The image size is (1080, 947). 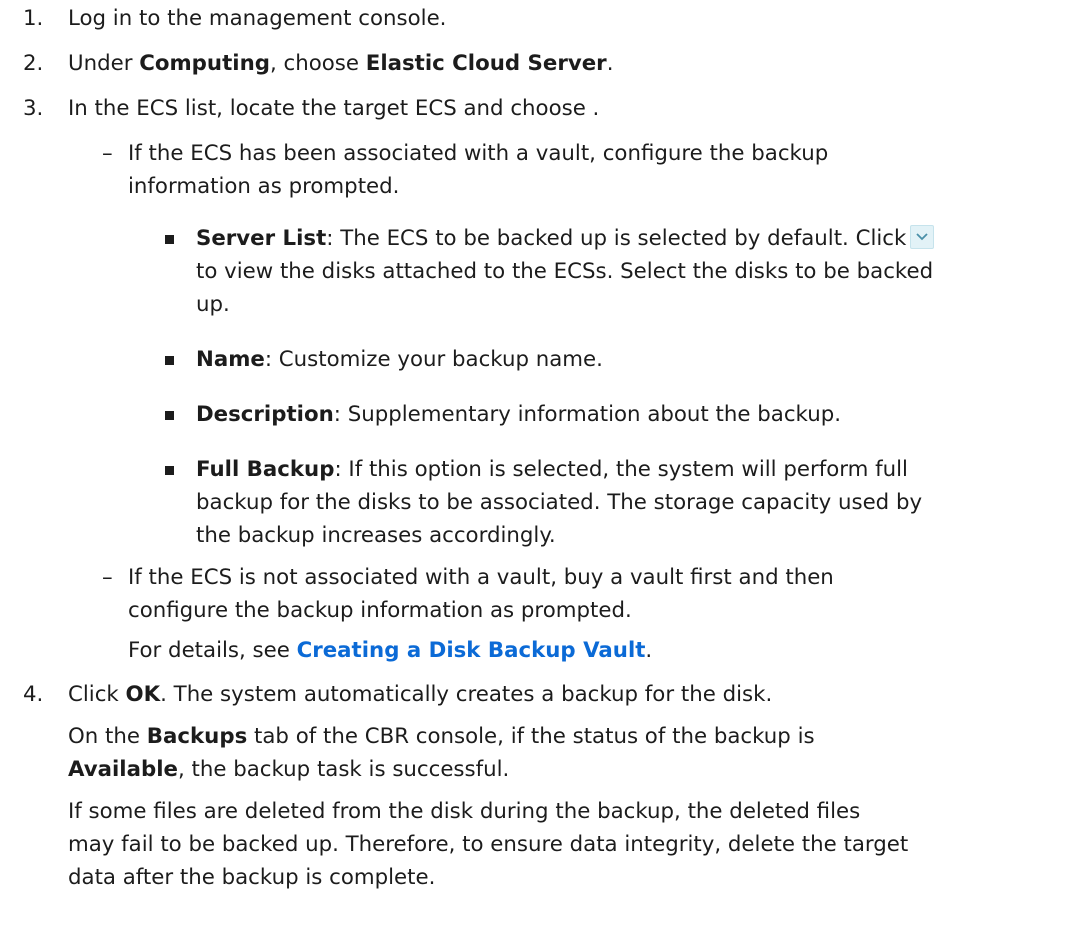 I want to click on chevron-down-icon, so click(x=922, y=237).